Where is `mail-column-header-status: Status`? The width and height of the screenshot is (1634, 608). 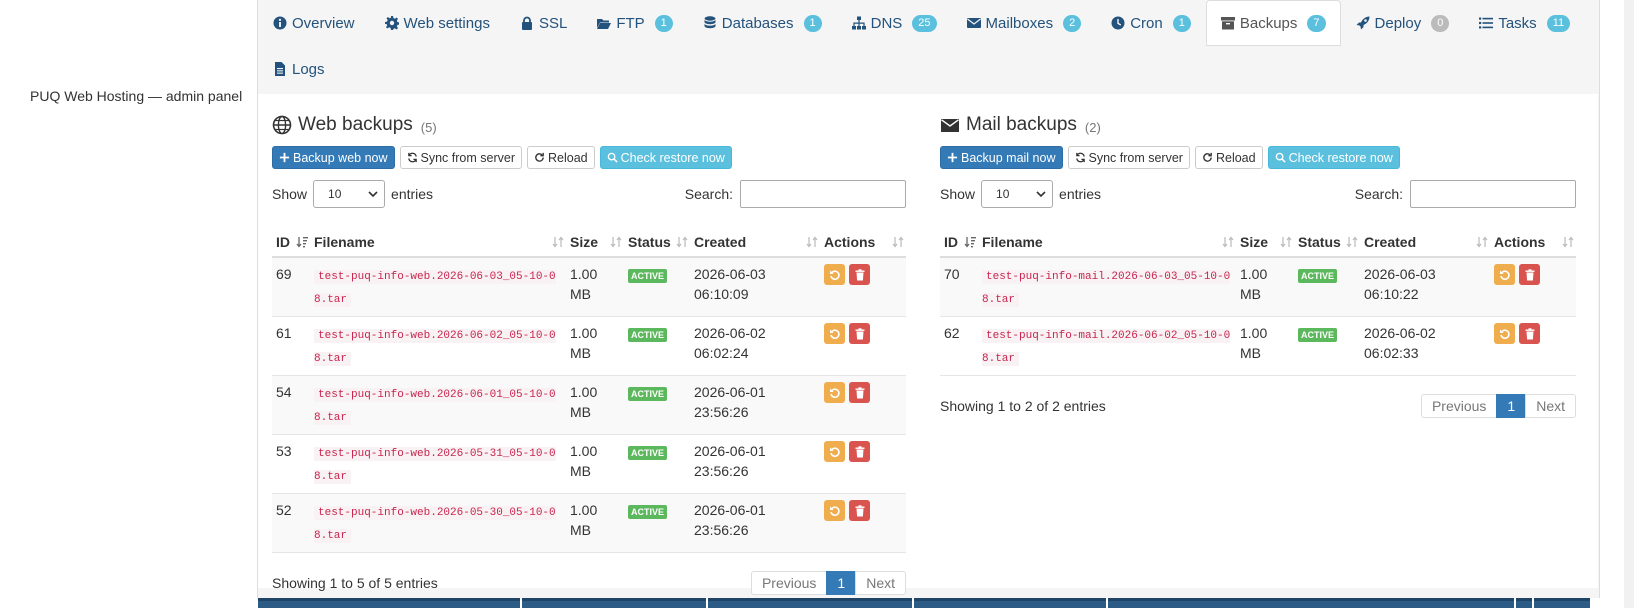
mail-column-header-status: Status is located at coordinates (1327, 242).